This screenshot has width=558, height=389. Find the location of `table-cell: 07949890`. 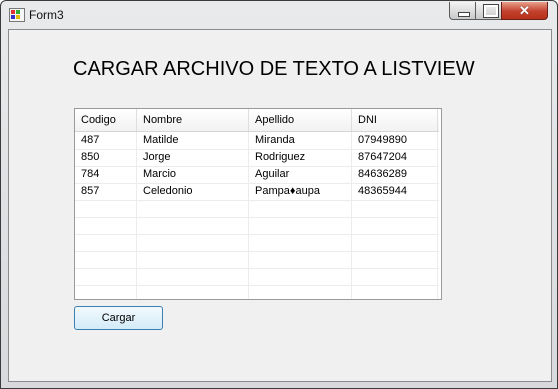

table-cell: 07949890 is located at coordinates (395, 140).